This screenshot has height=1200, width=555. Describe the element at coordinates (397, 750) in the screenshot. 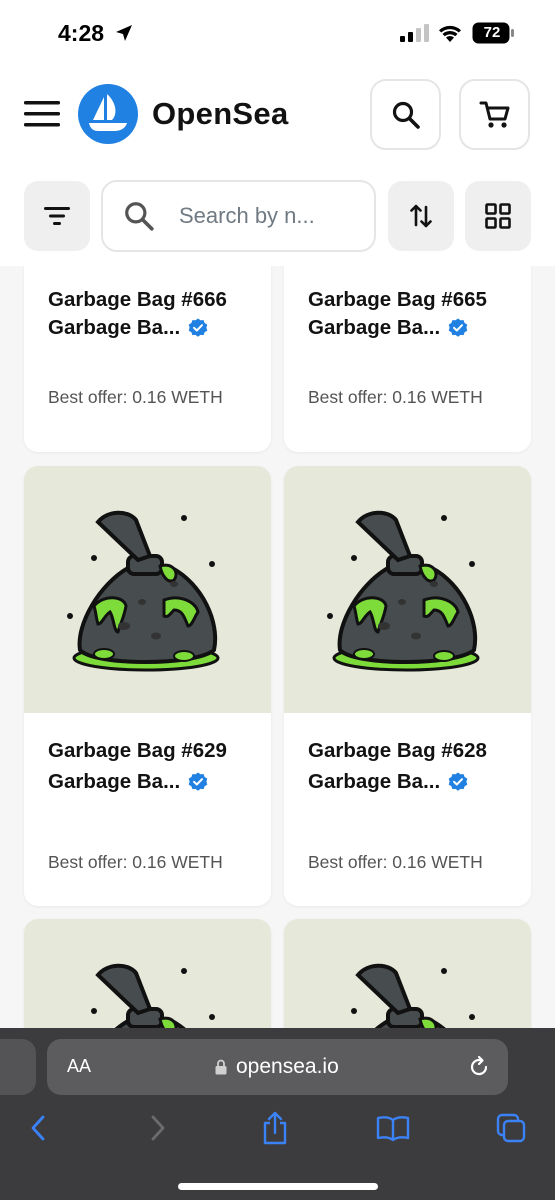

I see `nft-title: Garbage Bag #628` at that location.